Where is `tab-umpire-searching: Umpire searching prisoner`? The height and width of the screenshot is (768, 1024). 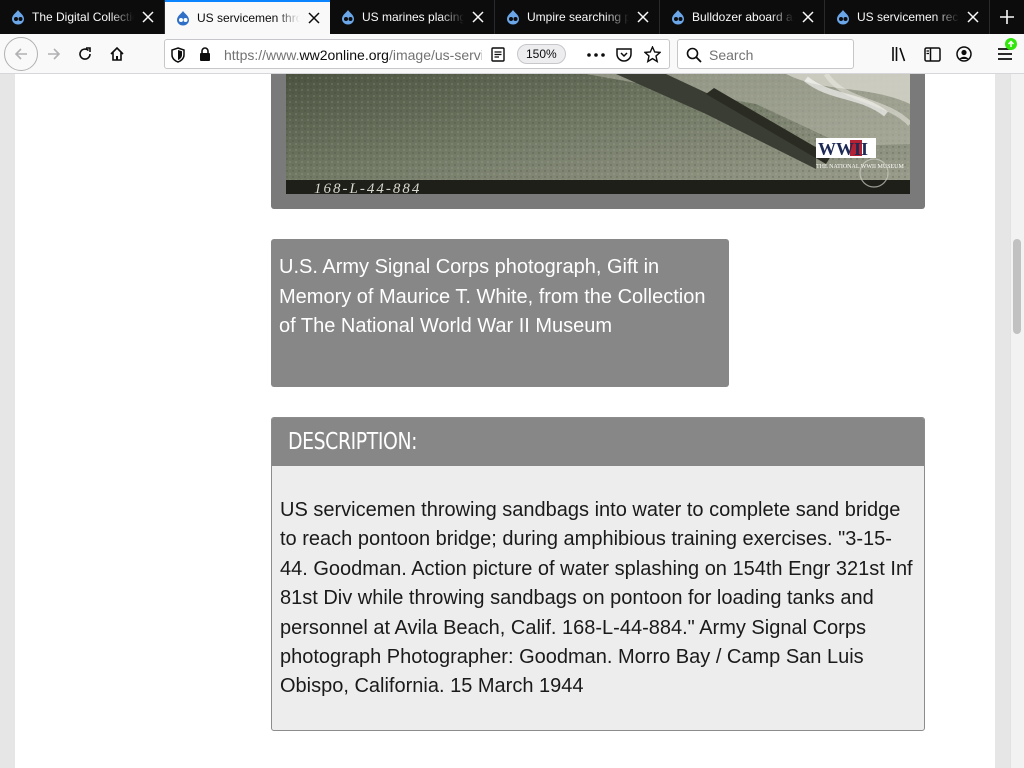
tab-umpire-searching: Umpire searching prisoner is located at coordinates (577, 17).